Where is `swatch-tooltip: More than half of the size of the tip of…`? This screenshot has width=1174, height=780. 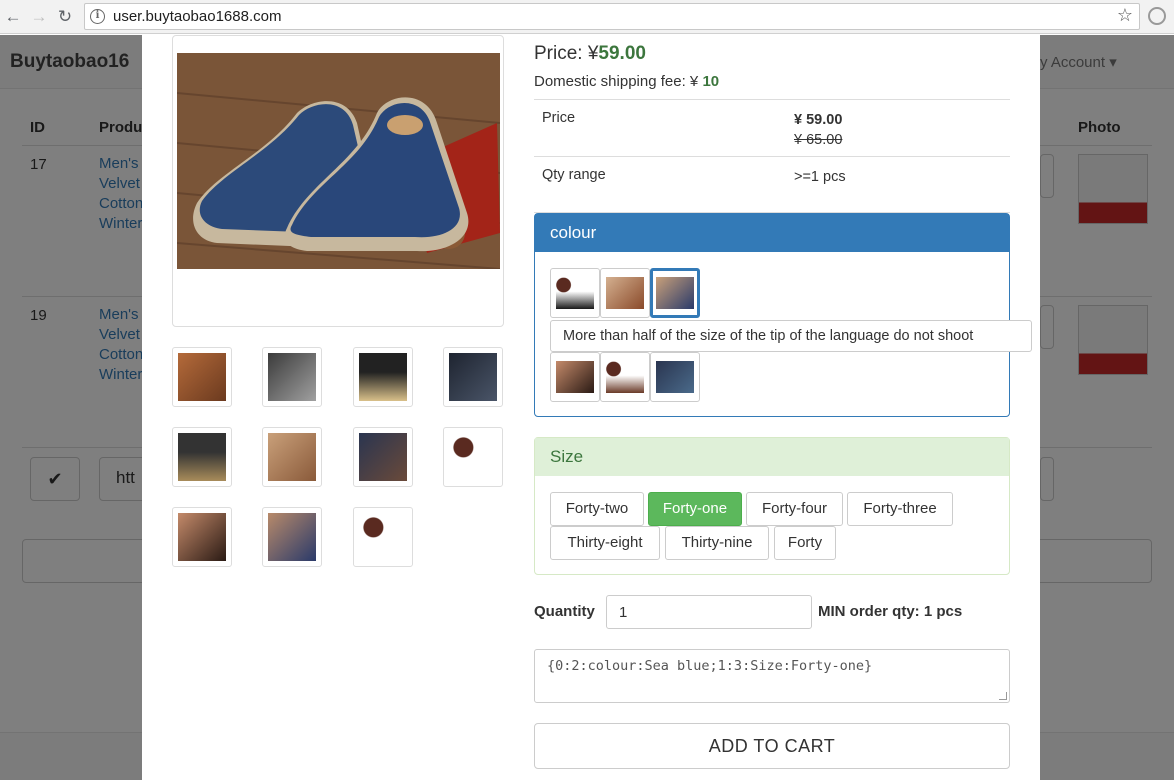
swatch-tooltip: More than half of the size of the tip of… is located at coordinates (791, 336).